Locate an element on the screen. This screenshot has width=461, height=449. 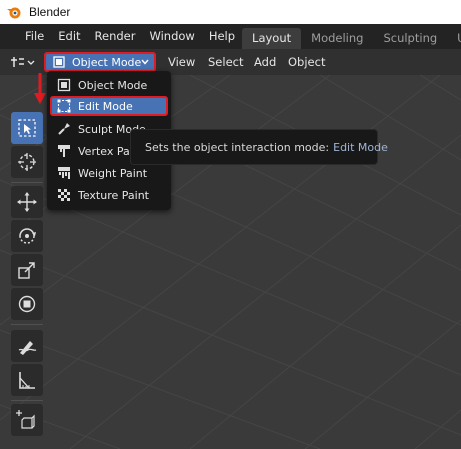
transform-icon is located at coordinates (27, 304).